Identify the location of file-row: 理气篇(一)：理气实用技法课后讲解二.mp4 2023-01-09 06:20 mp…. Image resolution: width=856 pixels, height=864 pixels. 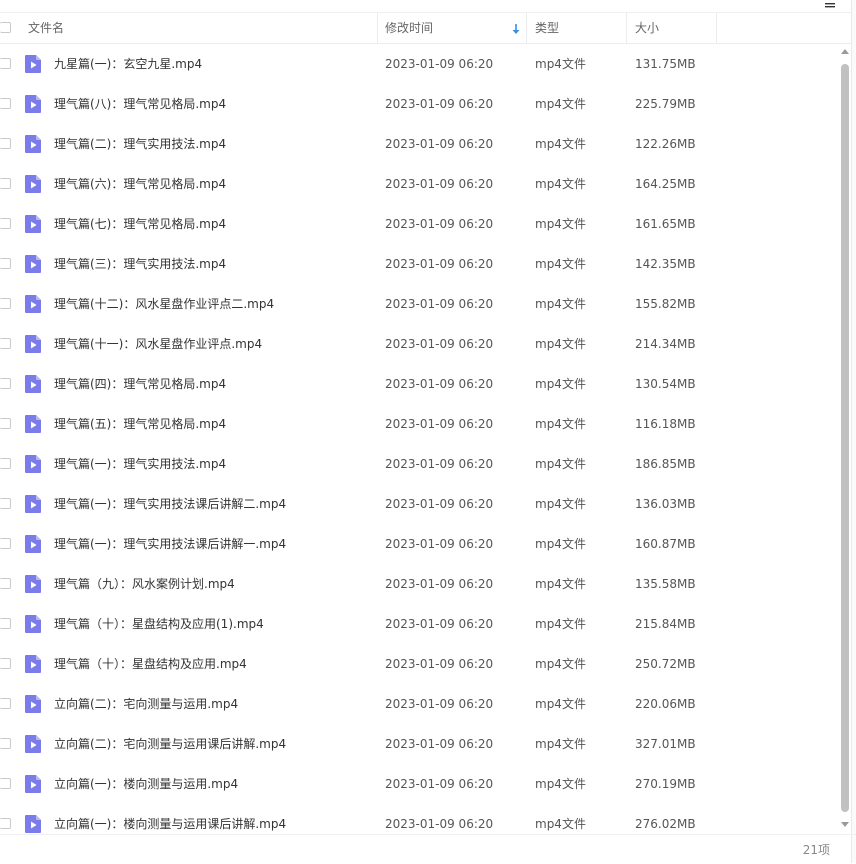
(419, 504).